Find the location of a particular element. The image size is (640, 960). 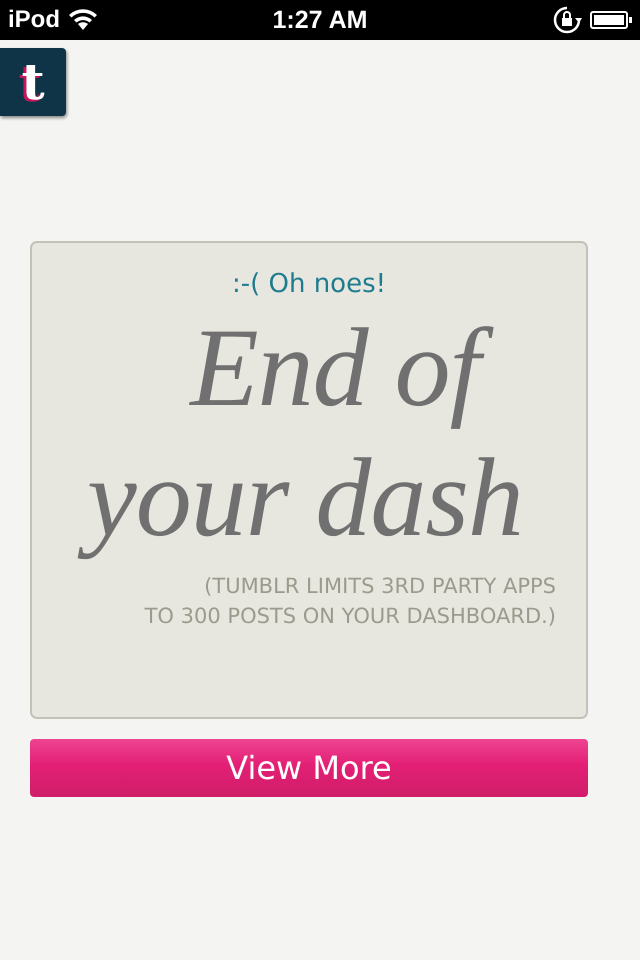

note-text: (TUMBLR LIMITS 3RD PARTY APPS is located at coordinates (380, 586).